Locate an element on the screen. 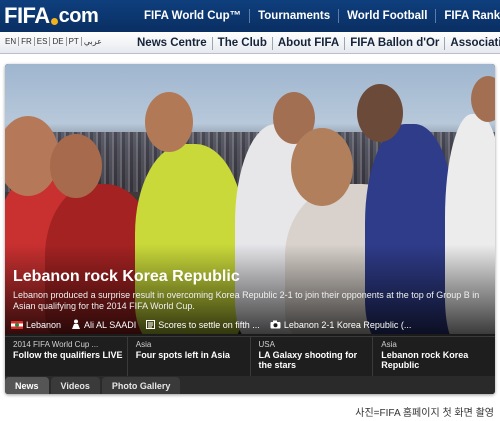 The image size is (500, 421). article-icon is located at coordinates (151, 325).